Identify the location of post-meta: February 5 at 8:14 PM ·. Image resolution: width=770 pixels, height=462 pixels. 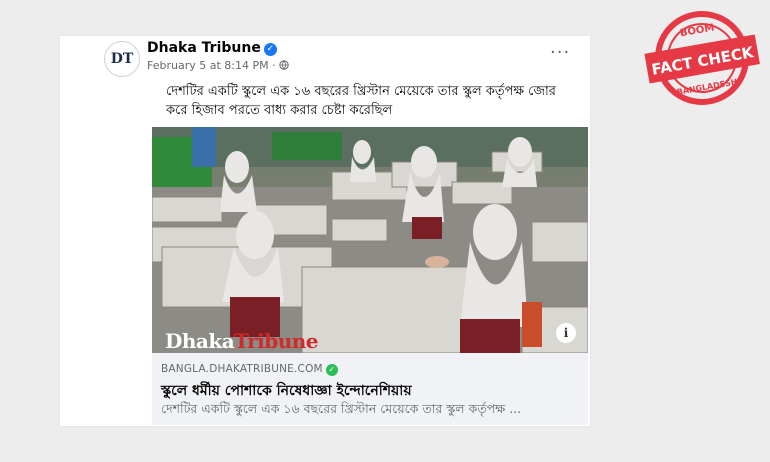
(218, 65).